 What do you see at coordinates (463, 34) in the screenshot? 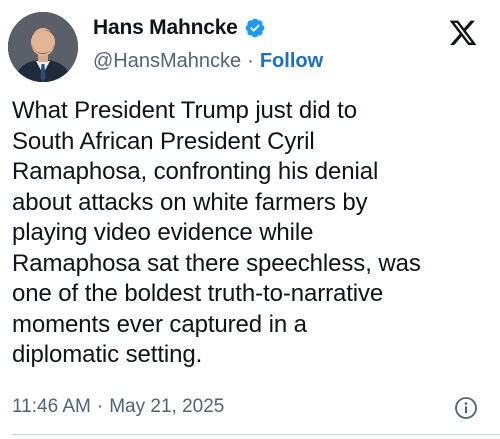
I see `x-logo-icon` at bounding box center [463, 34].